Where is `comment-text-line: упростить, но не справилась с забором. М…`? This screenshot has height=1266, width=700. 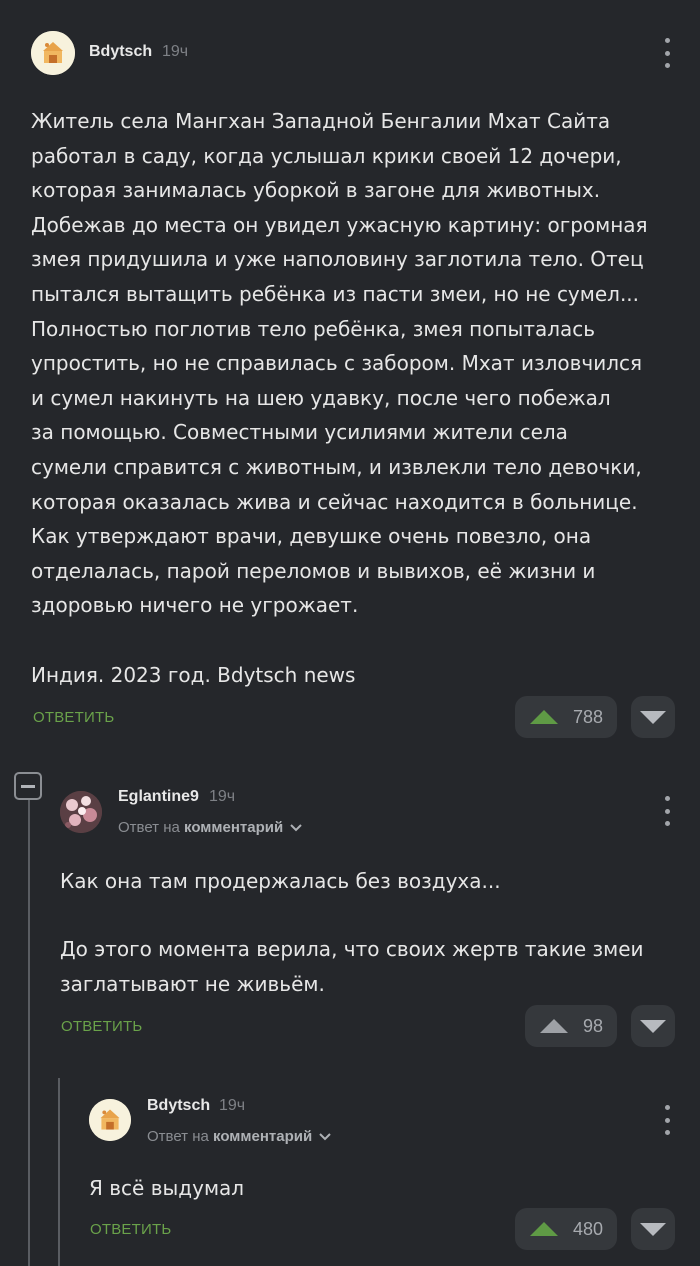
comment-text-line: упростить, но не справилась с забором. М… is located at coordinates (337, 363).